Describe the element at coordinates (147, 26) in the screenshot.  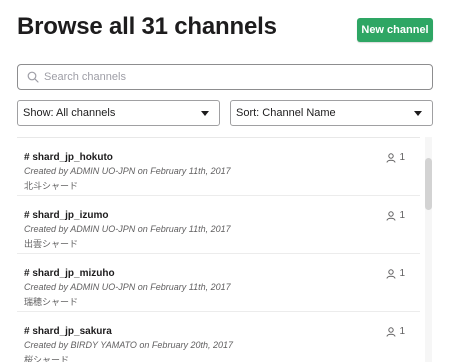
I see `page-title: Browse all 31 channels` at that location.